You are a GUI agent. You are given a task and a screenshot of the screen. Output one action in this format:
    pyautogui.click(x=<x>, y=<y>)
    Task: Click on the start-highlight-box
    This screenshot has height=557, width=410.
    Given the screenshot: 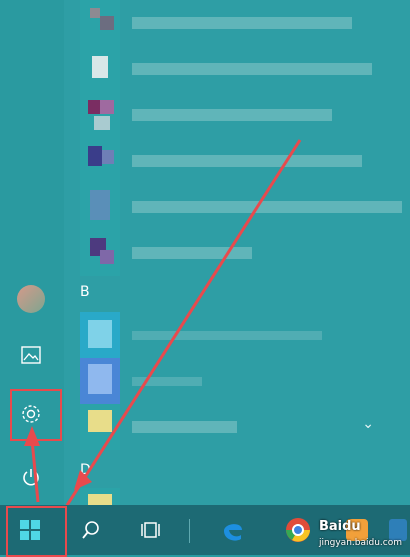 What is the action you would take?
    pyautogui.click(x=36, y=531)
    